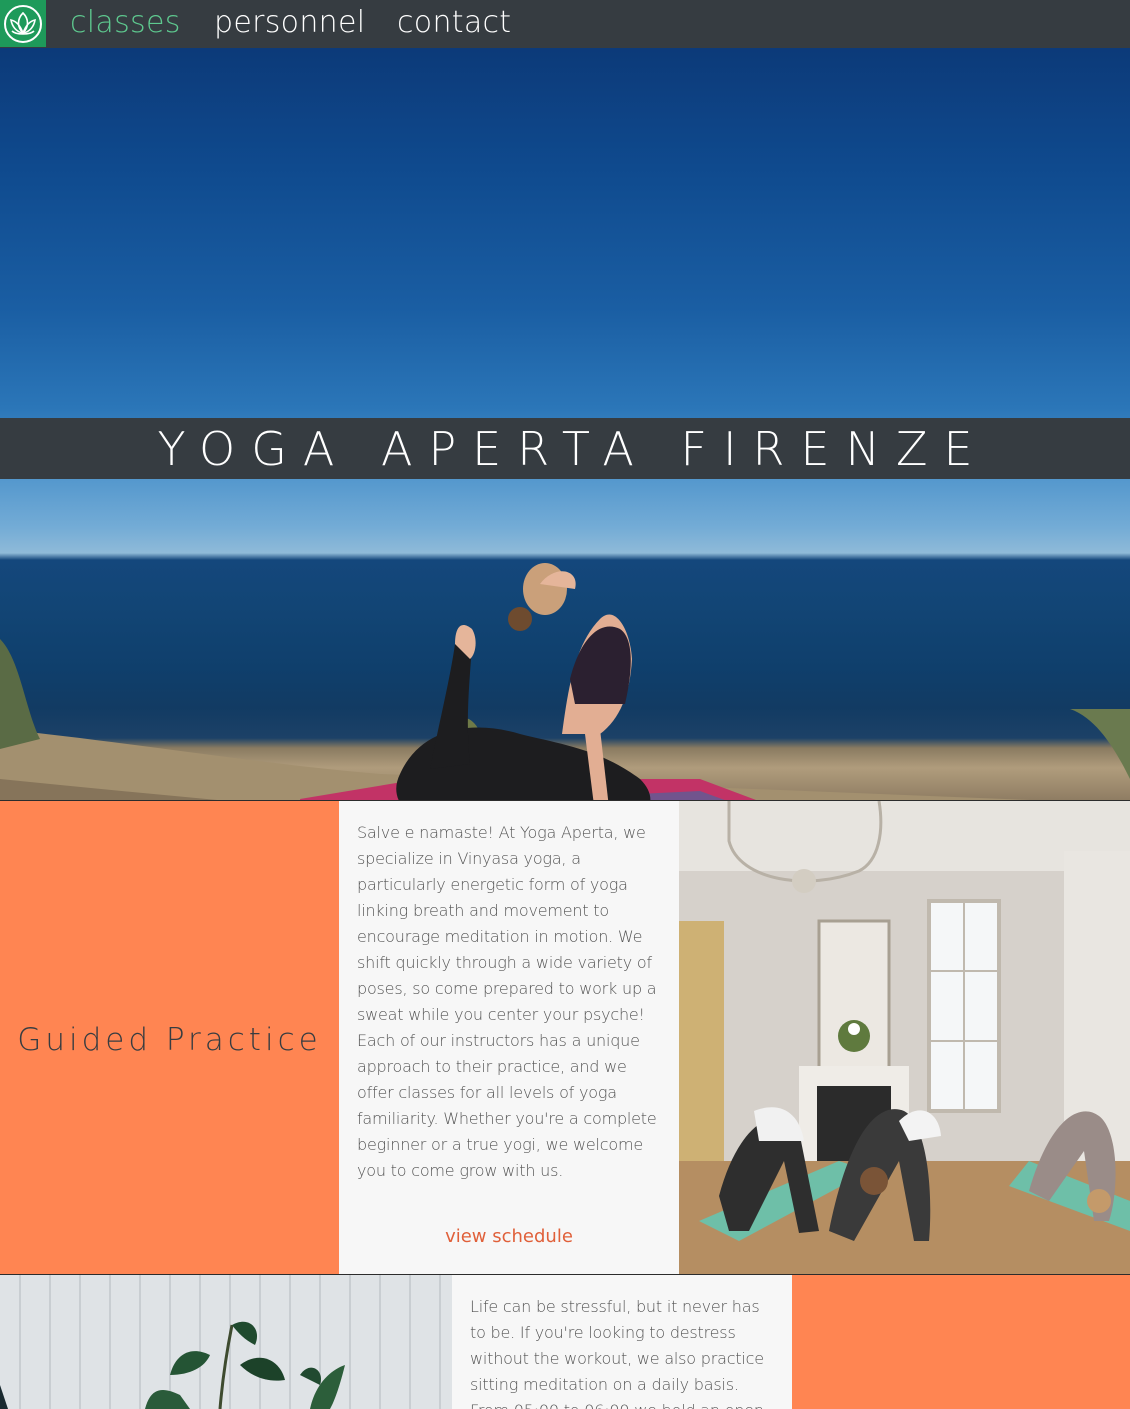 The width and height of the screenshot is (1130, 1409). Describe the element at coordinates (509, 1236) in the screenshot. I see `view-schedule-link: view schedule` at that location.